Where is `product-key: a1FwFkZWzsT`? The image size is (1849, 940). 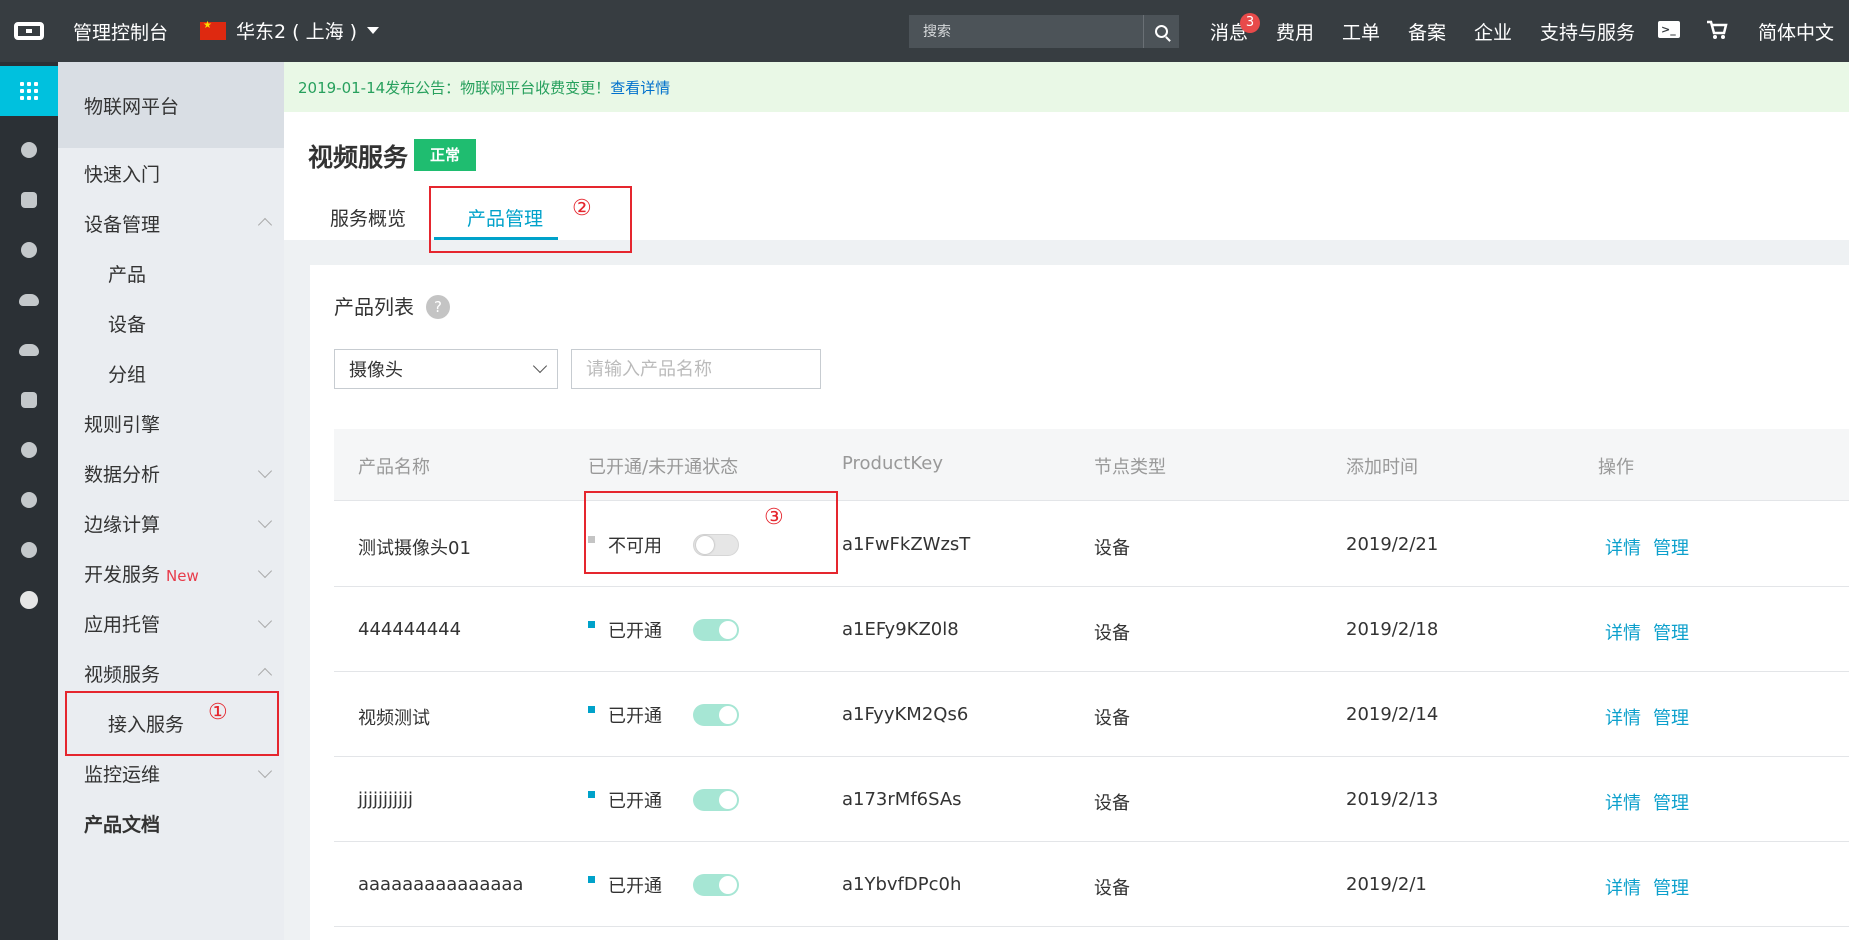
product-key: a1FwFkZWzsT is located at coordinates (906, 544).